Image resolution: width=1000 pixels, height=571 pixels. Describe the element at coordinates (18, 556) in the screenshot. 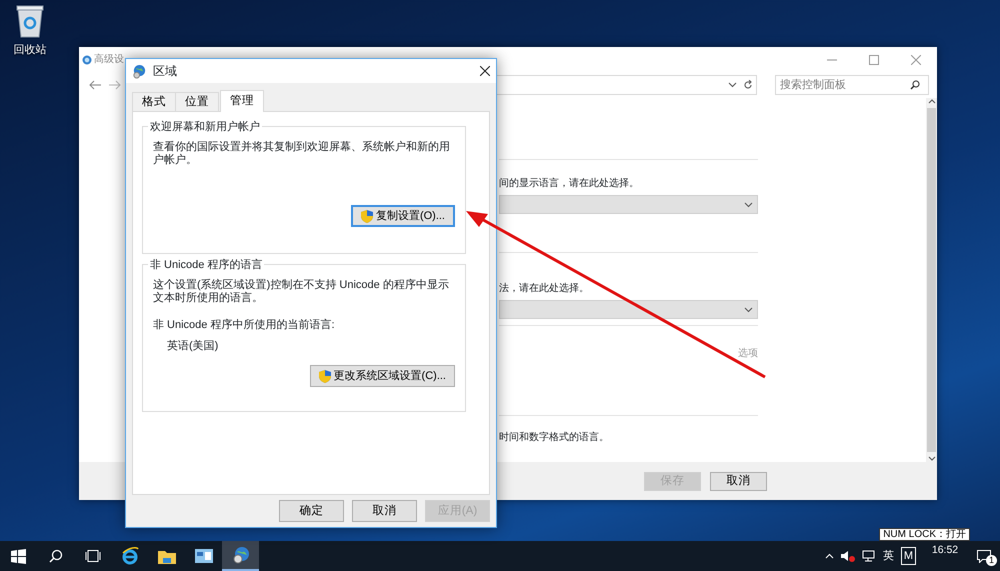

I see `start-icon` at that location.